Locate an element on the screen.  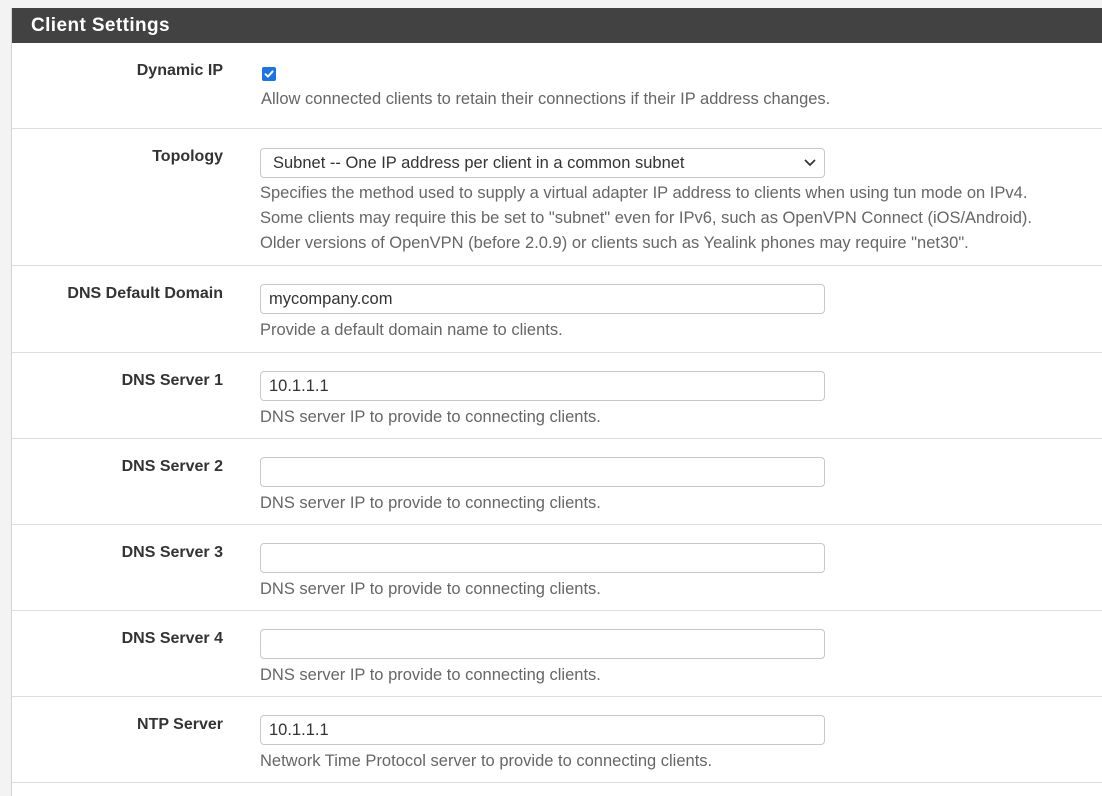
topology-label: Topology is located at coordinates (187, 157).